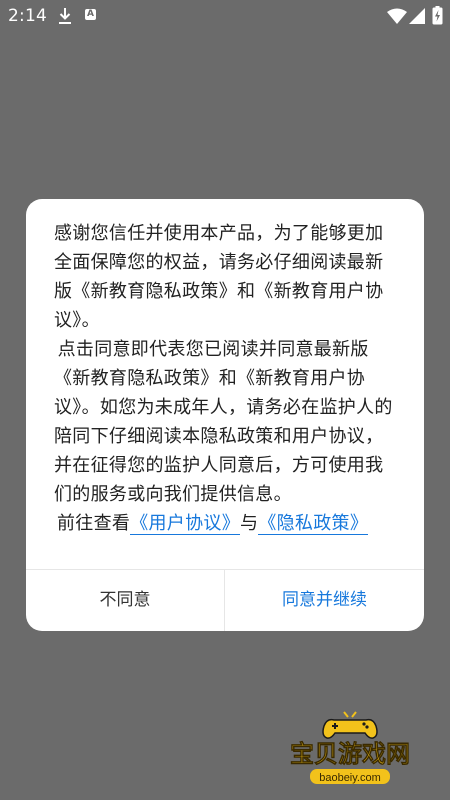 This screenshot has width=450, height=800. I want to click on view-connector: 与, so click(249, 523).